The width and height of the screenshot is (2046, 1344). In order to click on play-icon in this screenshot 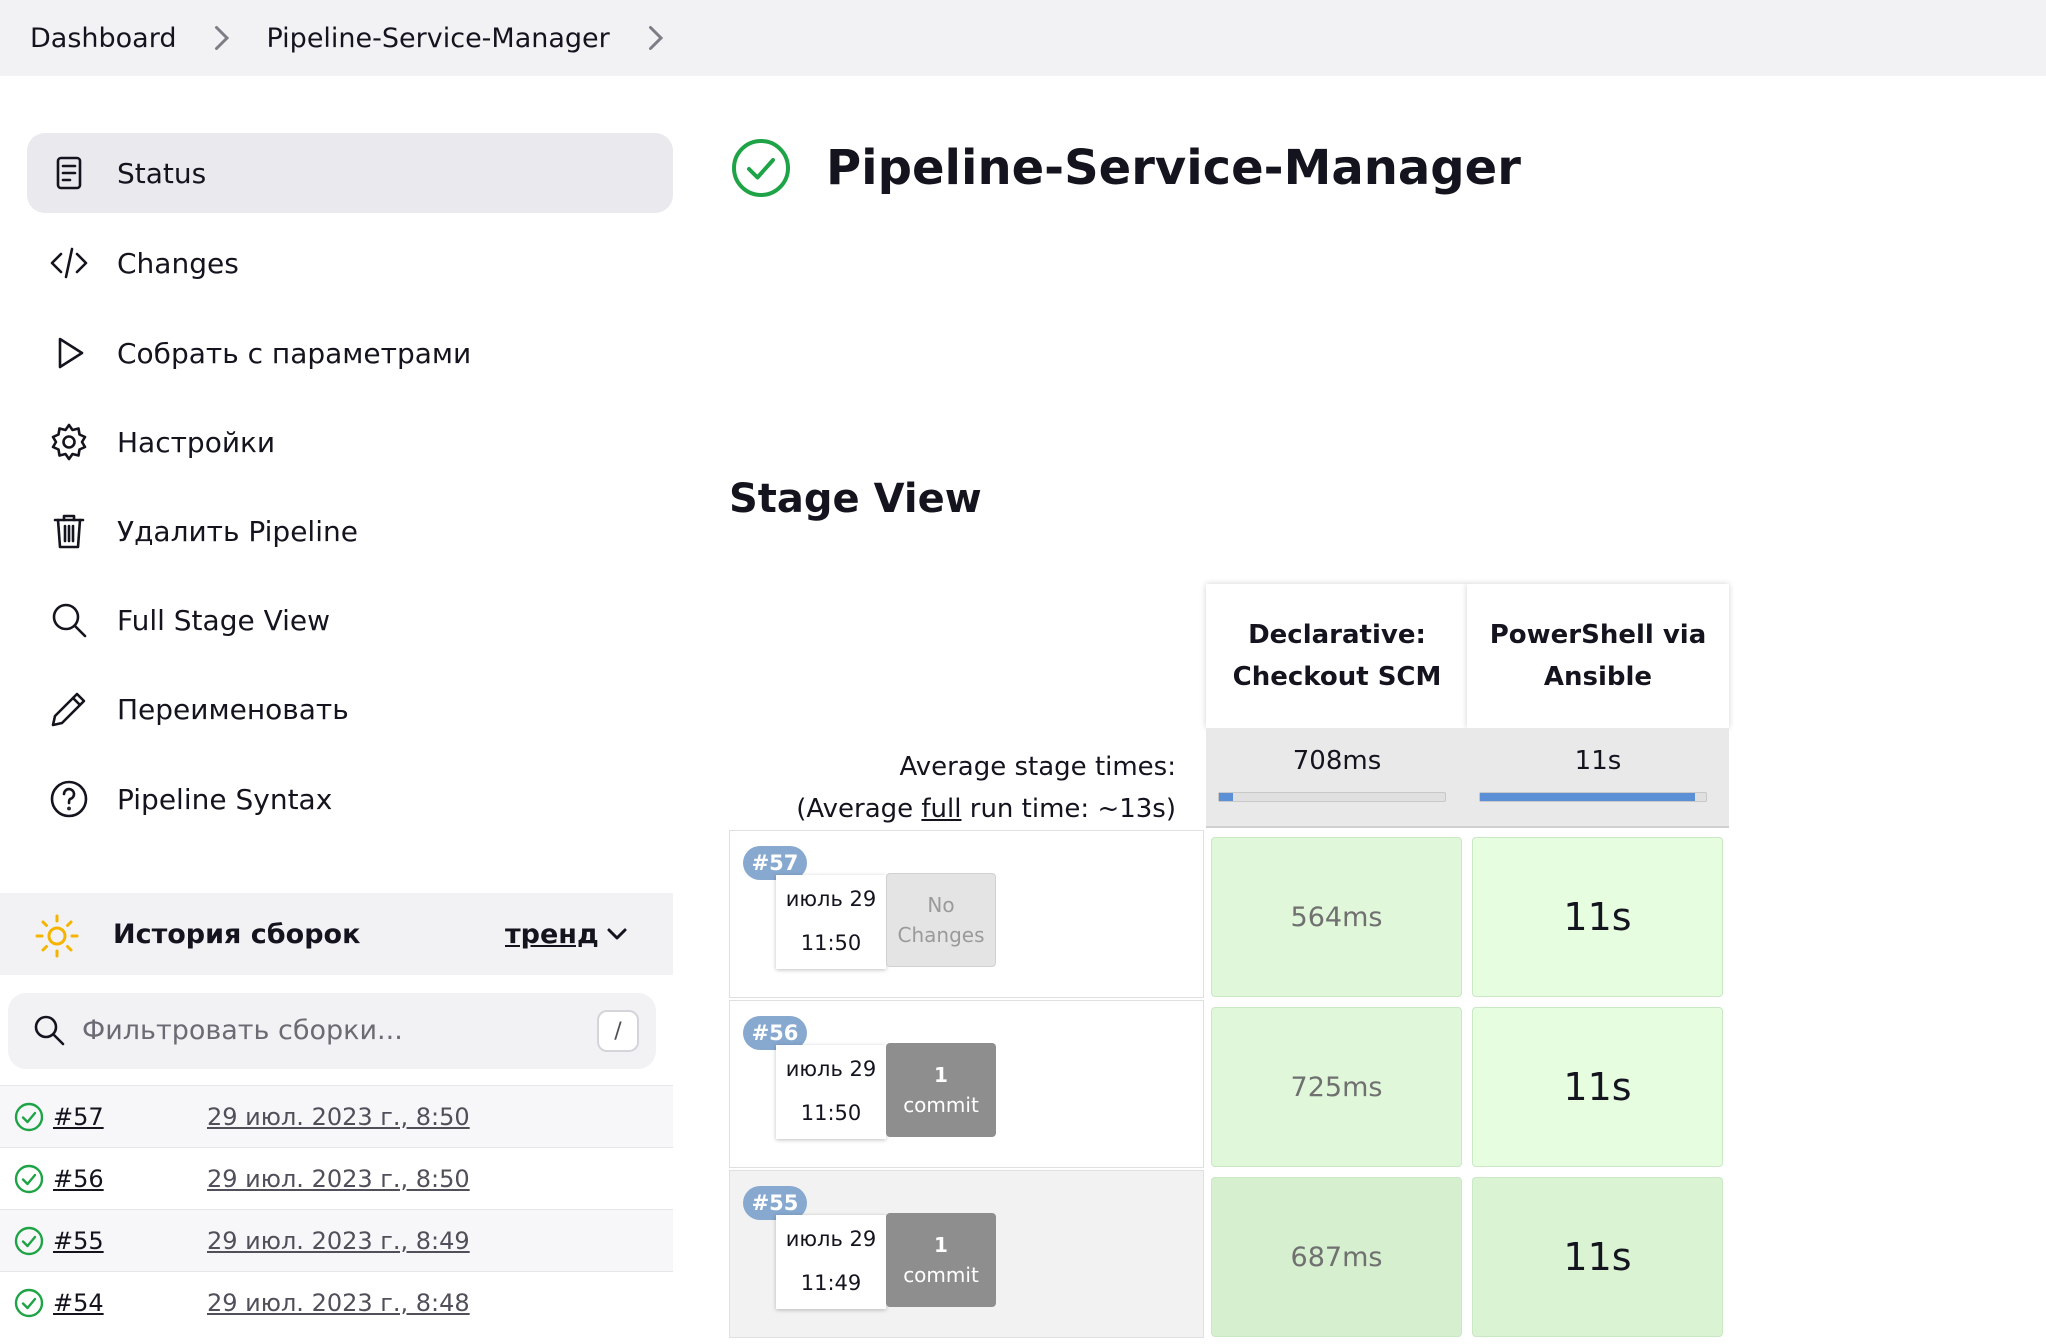, I will do `click(69, 353)`.